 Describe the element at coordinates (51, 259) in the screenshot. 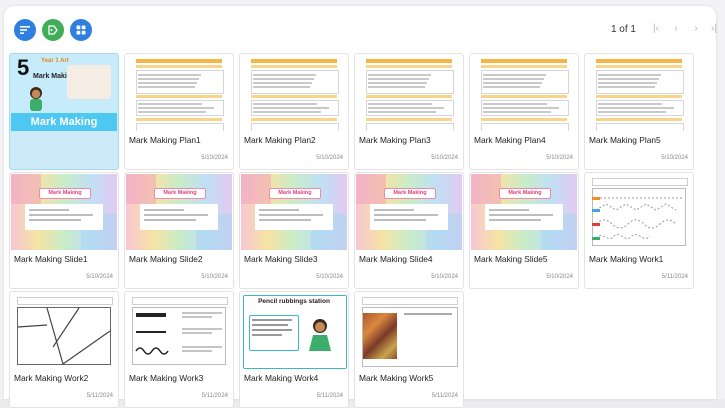

I see `file-name: Mark Making Slide1` at that location.